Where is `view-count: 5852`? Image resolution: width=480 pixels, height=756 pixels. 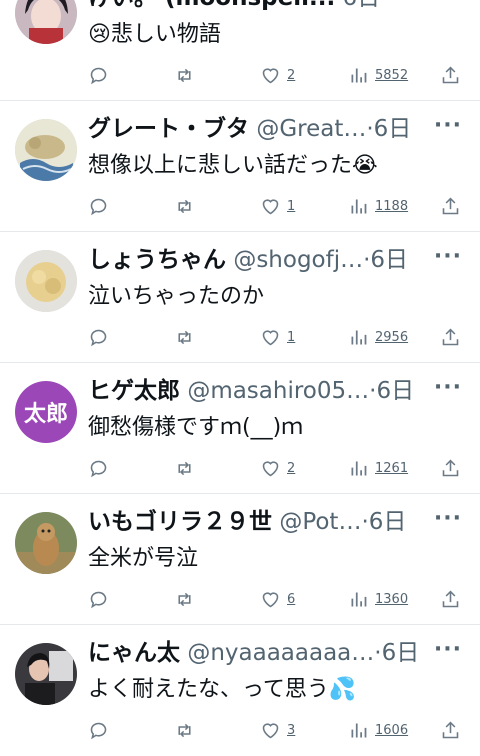
view-count: 5852 is located at coordinates (392, 75).